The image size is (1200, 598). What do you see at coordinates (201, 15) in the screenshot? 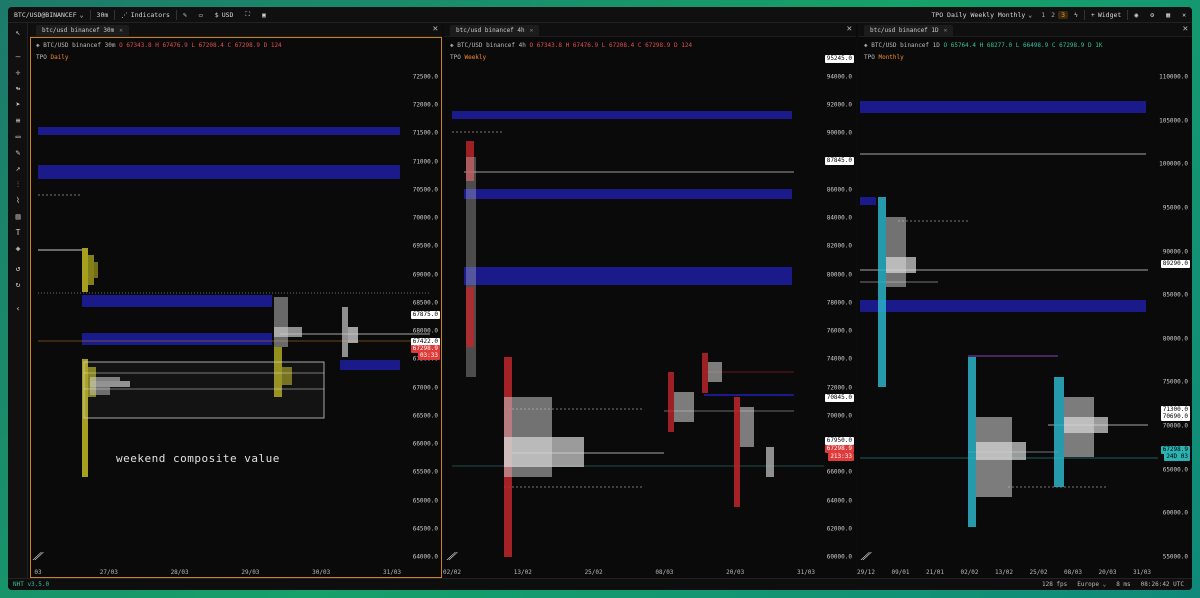
I see `folder-button: ▭` at bounding box center [201, 15].